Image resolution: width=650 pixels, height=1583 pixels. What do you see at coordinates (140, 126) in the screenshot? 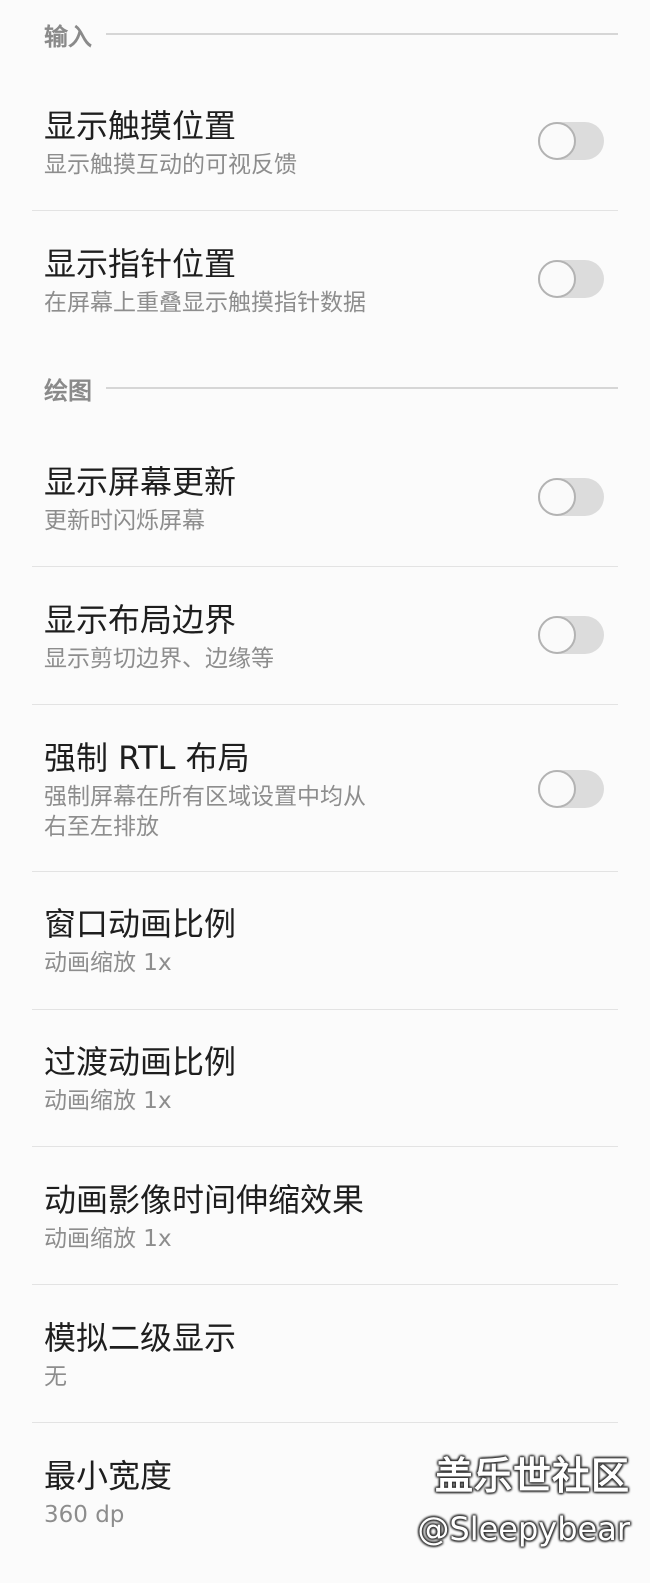
I see `setting-title: 显示触摸位置` at bounding box center [140, 126].